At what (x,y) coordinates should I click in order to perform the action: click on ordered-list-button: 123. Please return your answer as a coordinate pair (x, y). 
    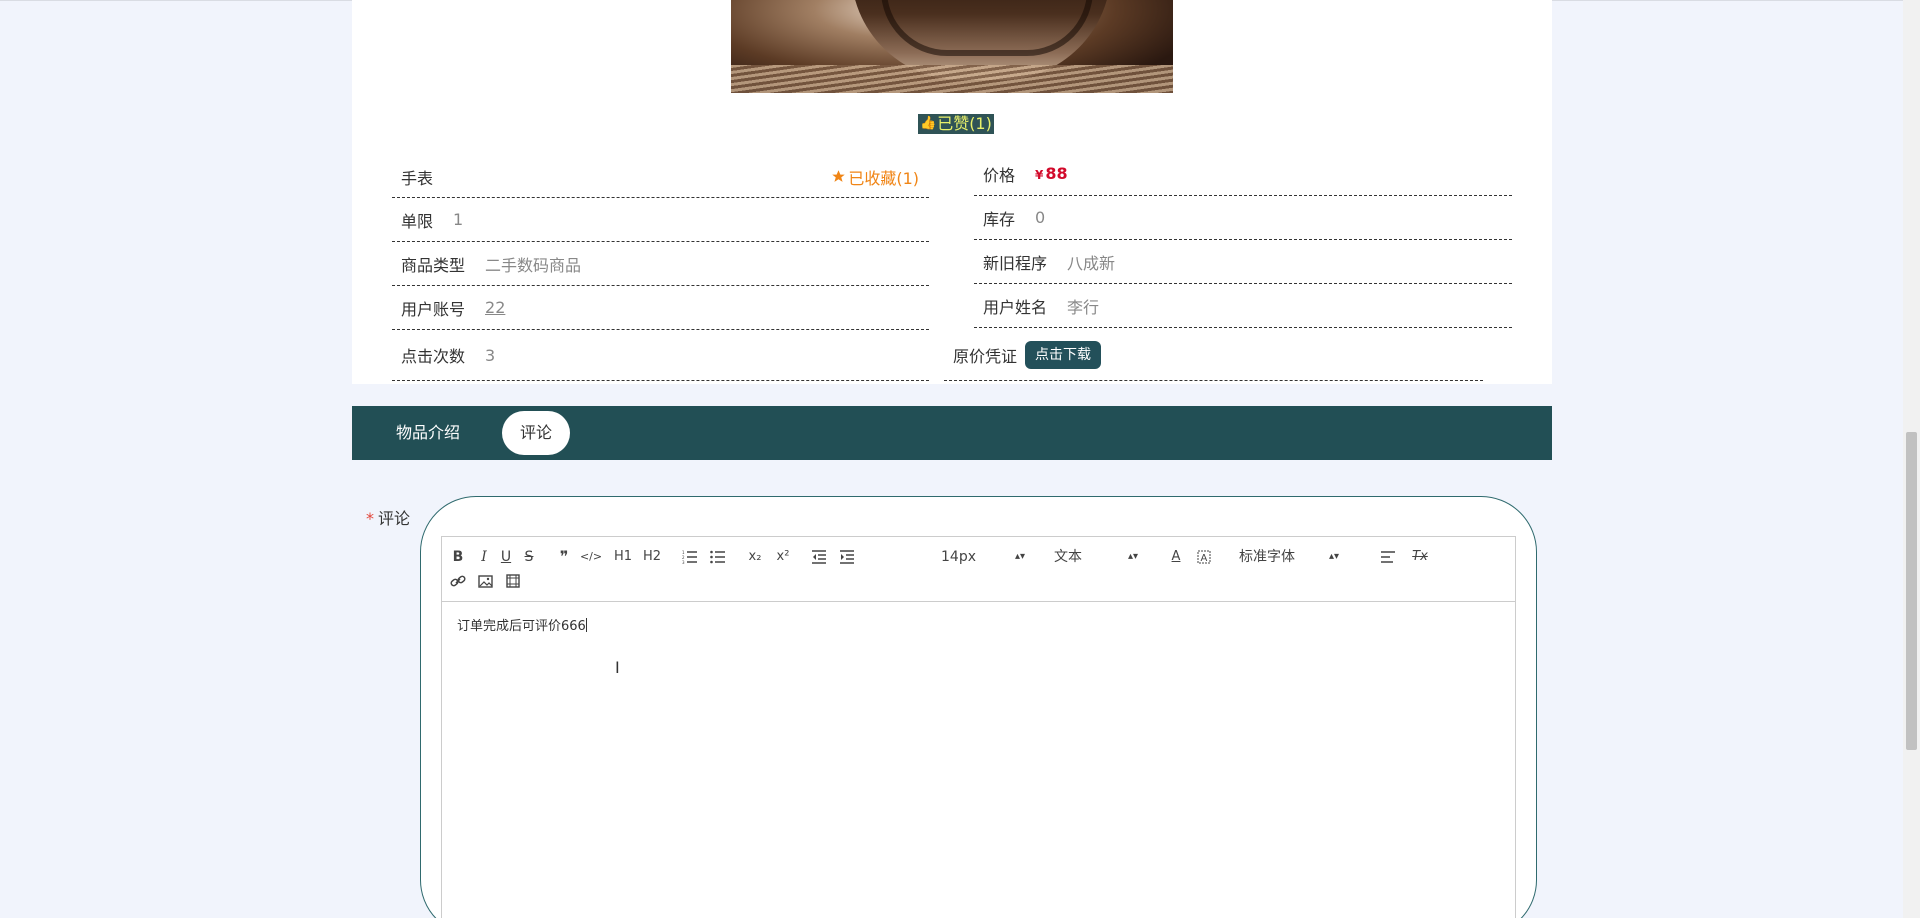
    Looking at the image, I should click on (690, 557).